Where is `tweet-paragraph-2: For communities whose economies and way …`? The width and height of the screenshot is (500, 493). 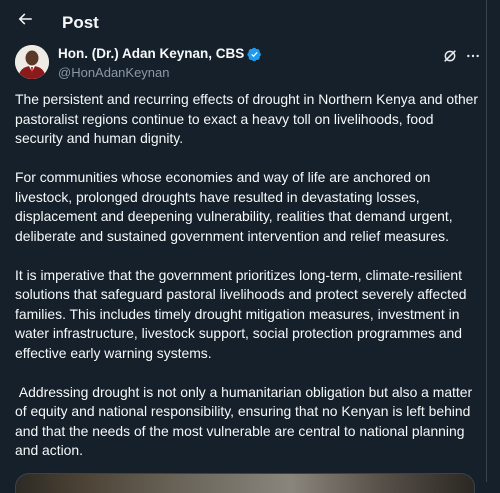 tweet-paragraph-2: For communities whose economies and way … is located at coordinates (236, 206).